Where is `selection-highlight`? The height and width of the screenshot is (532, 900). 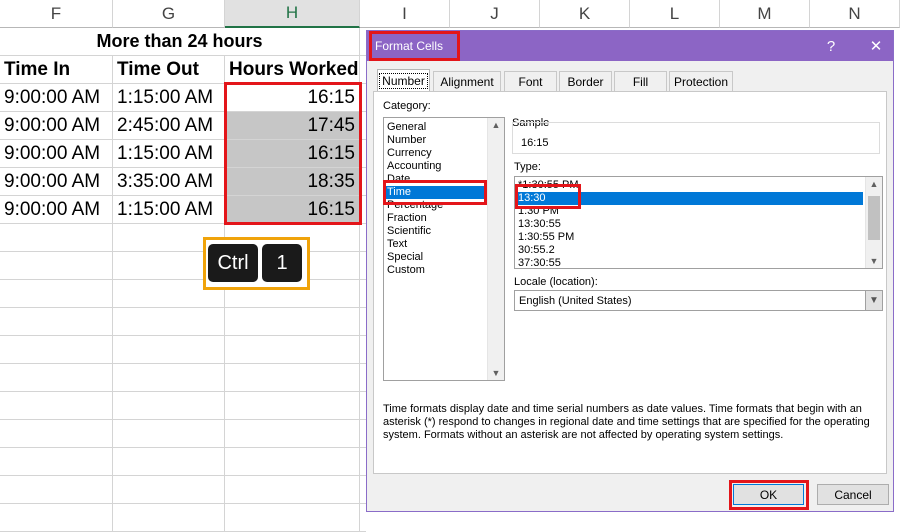 selection-highlight is located at coordinates (293, 153).